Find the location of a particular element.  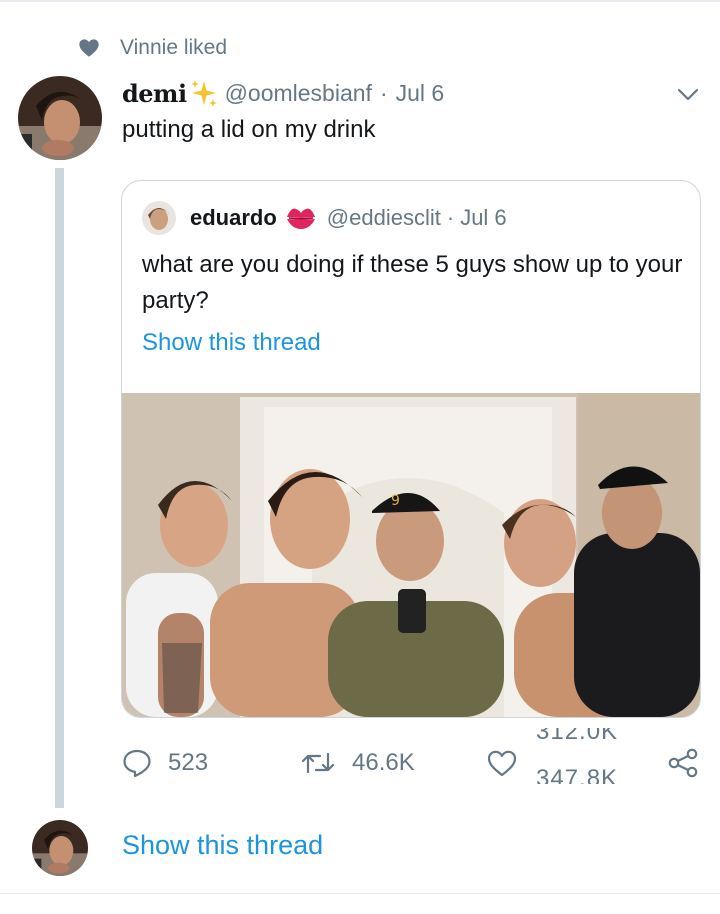

quoted-author-handle: @eddiesclit is located at coordinates (383, 217).